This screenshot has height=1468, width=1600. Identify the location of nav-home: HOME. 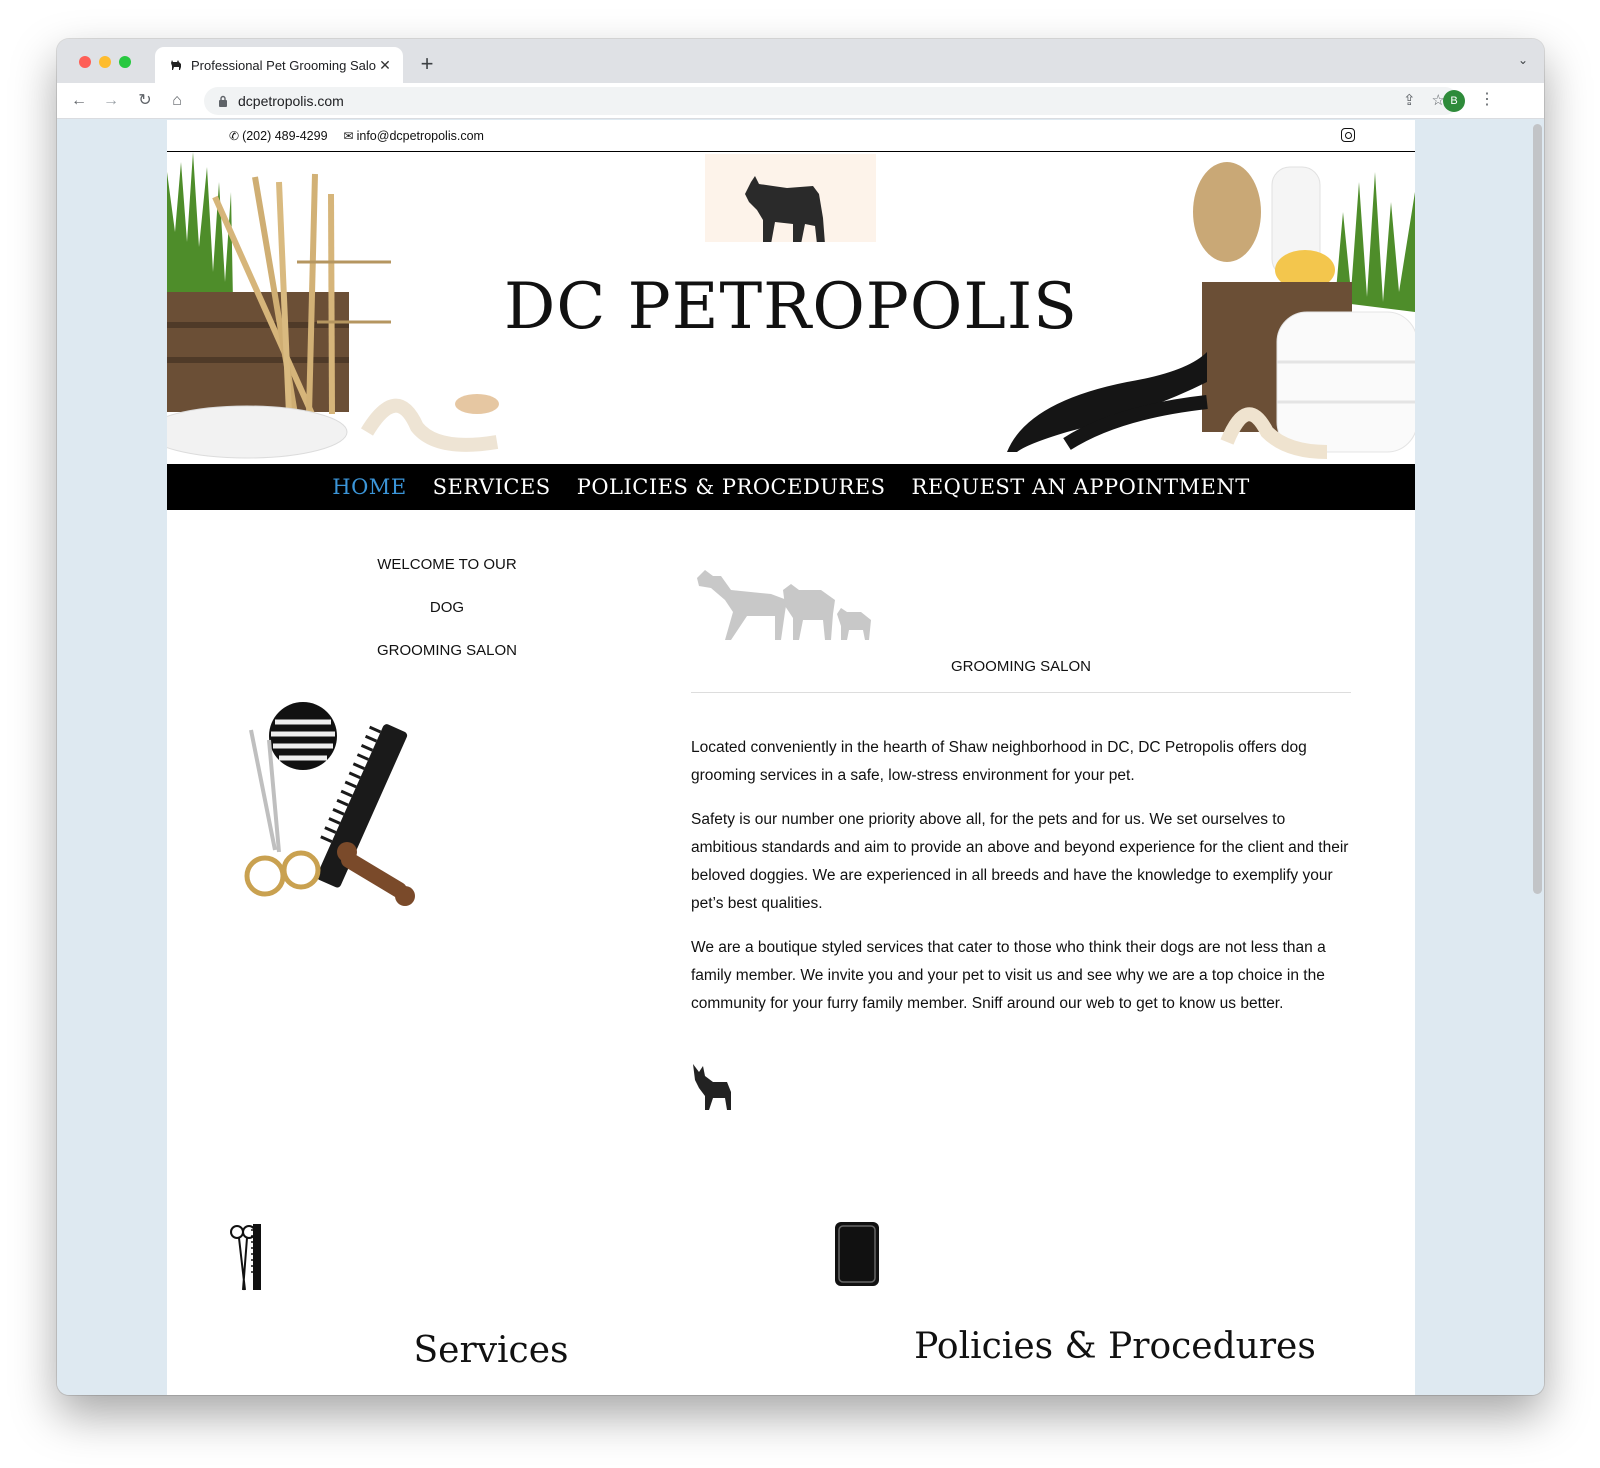
(369, 487).